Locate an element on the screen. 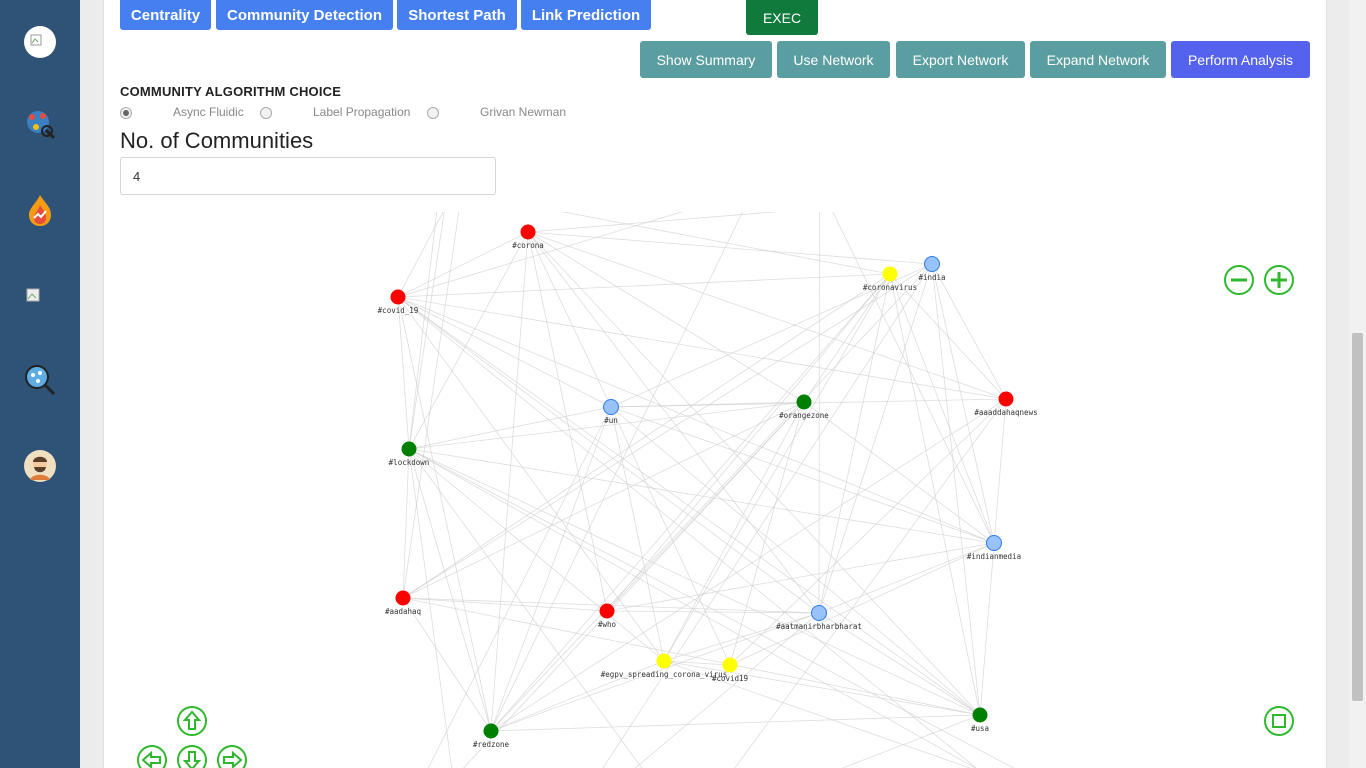 The image size is (1366, 768). radio-label-async-fluidic: Async Fluidic is located at coordinates (208, 112).